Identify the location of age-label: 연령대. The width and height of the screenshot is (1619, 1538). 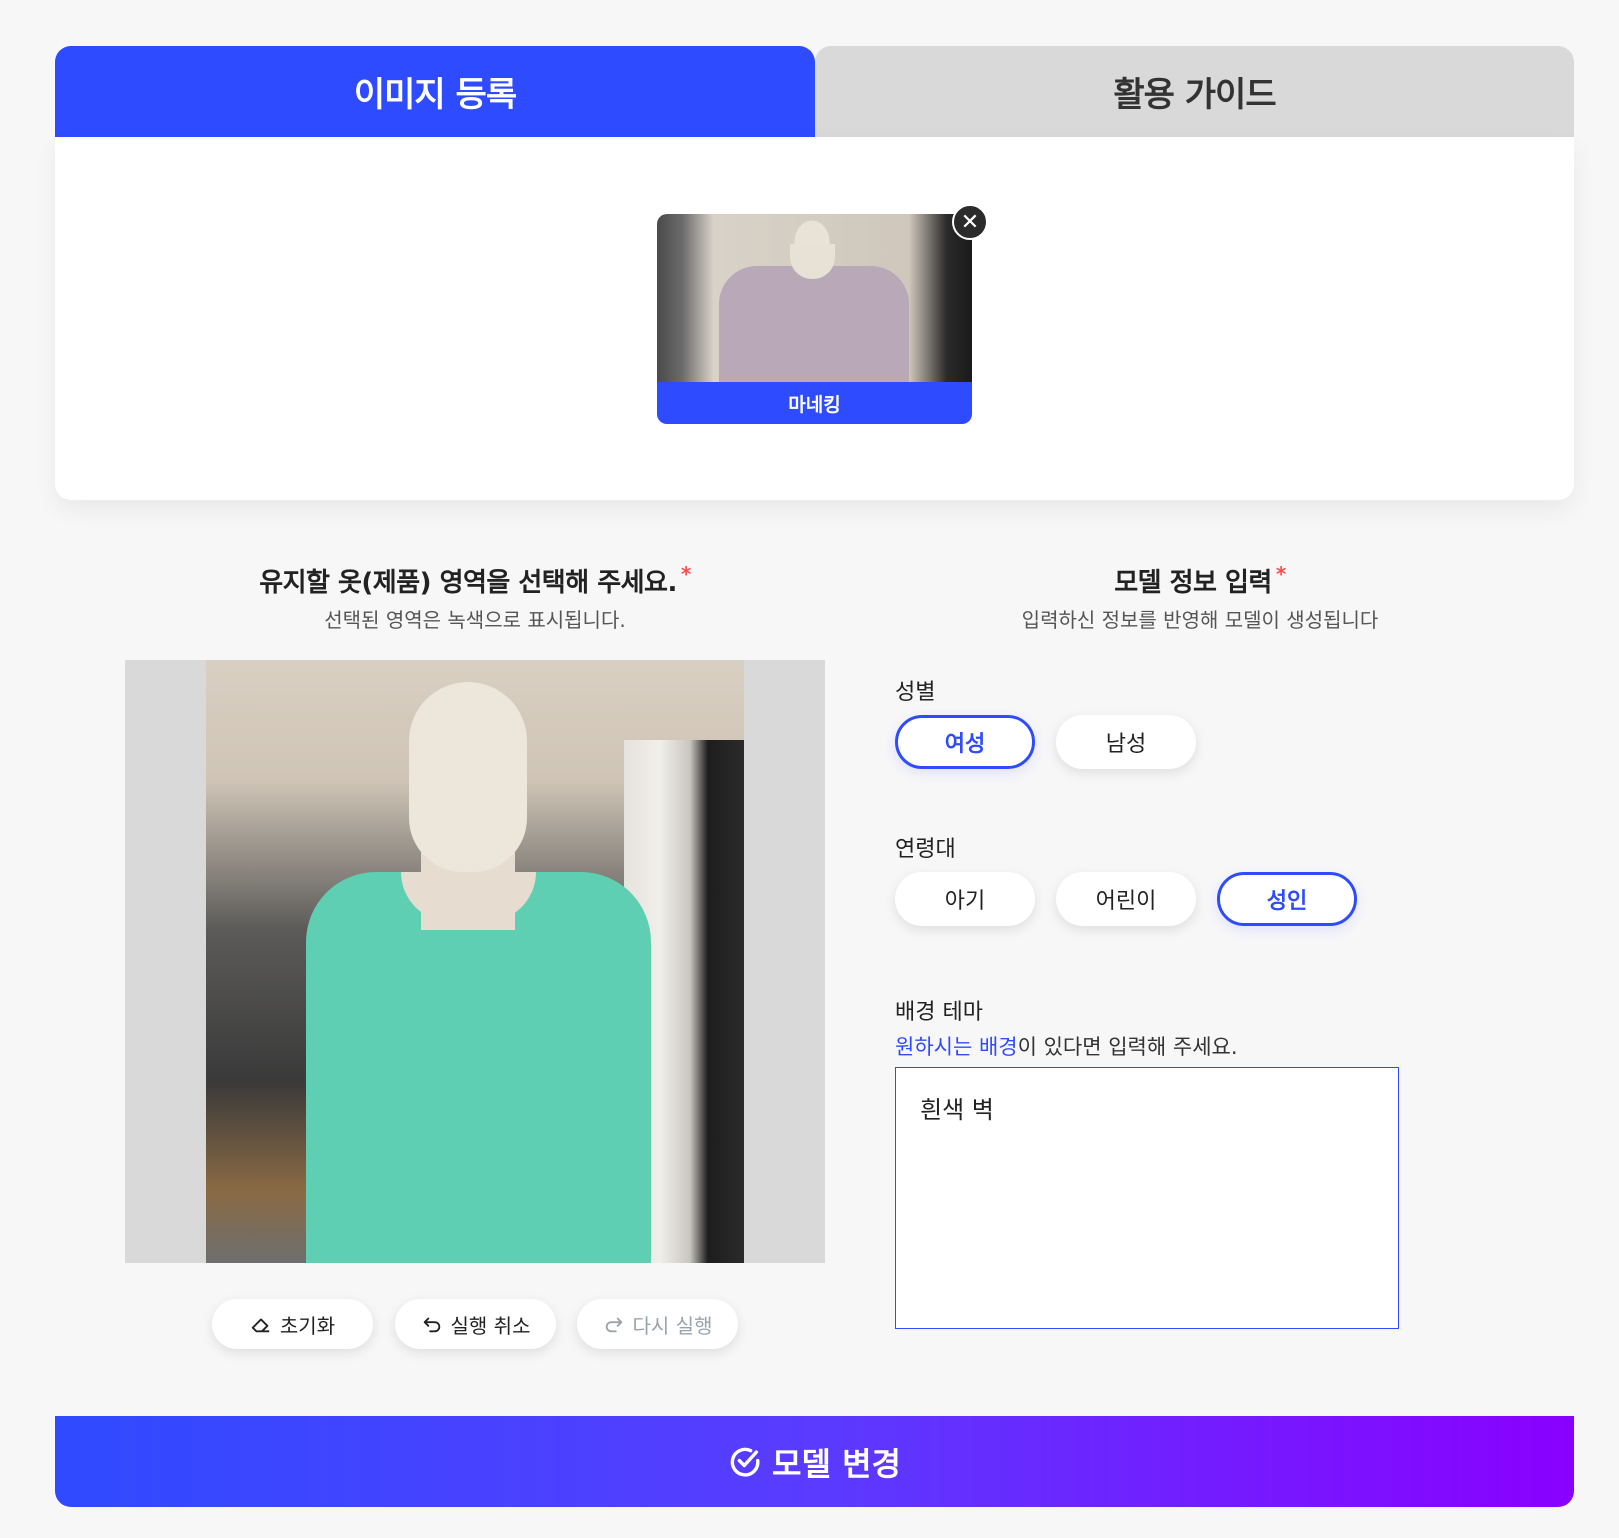
(925, 849).